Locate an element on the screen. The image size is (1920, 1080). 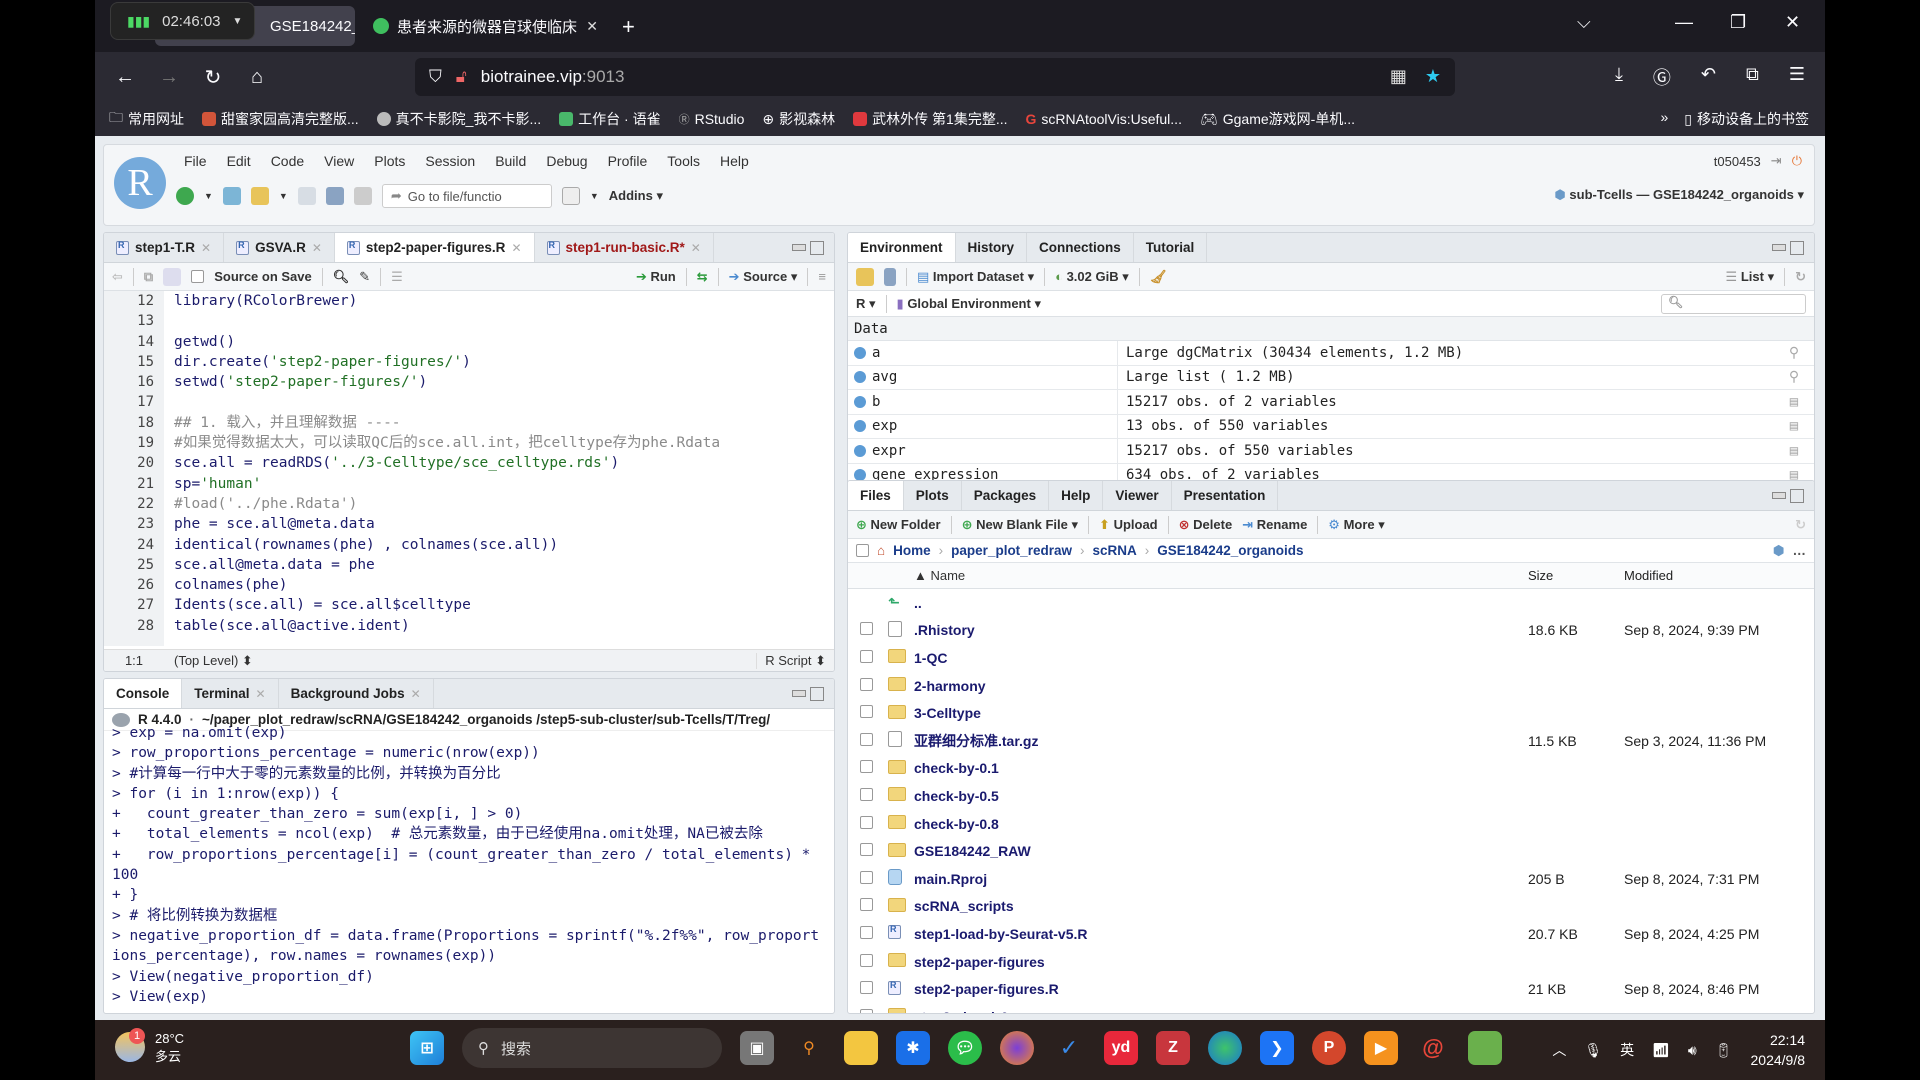
grammarly-icon: Ⓖ is located at coordinates (1662, 77).